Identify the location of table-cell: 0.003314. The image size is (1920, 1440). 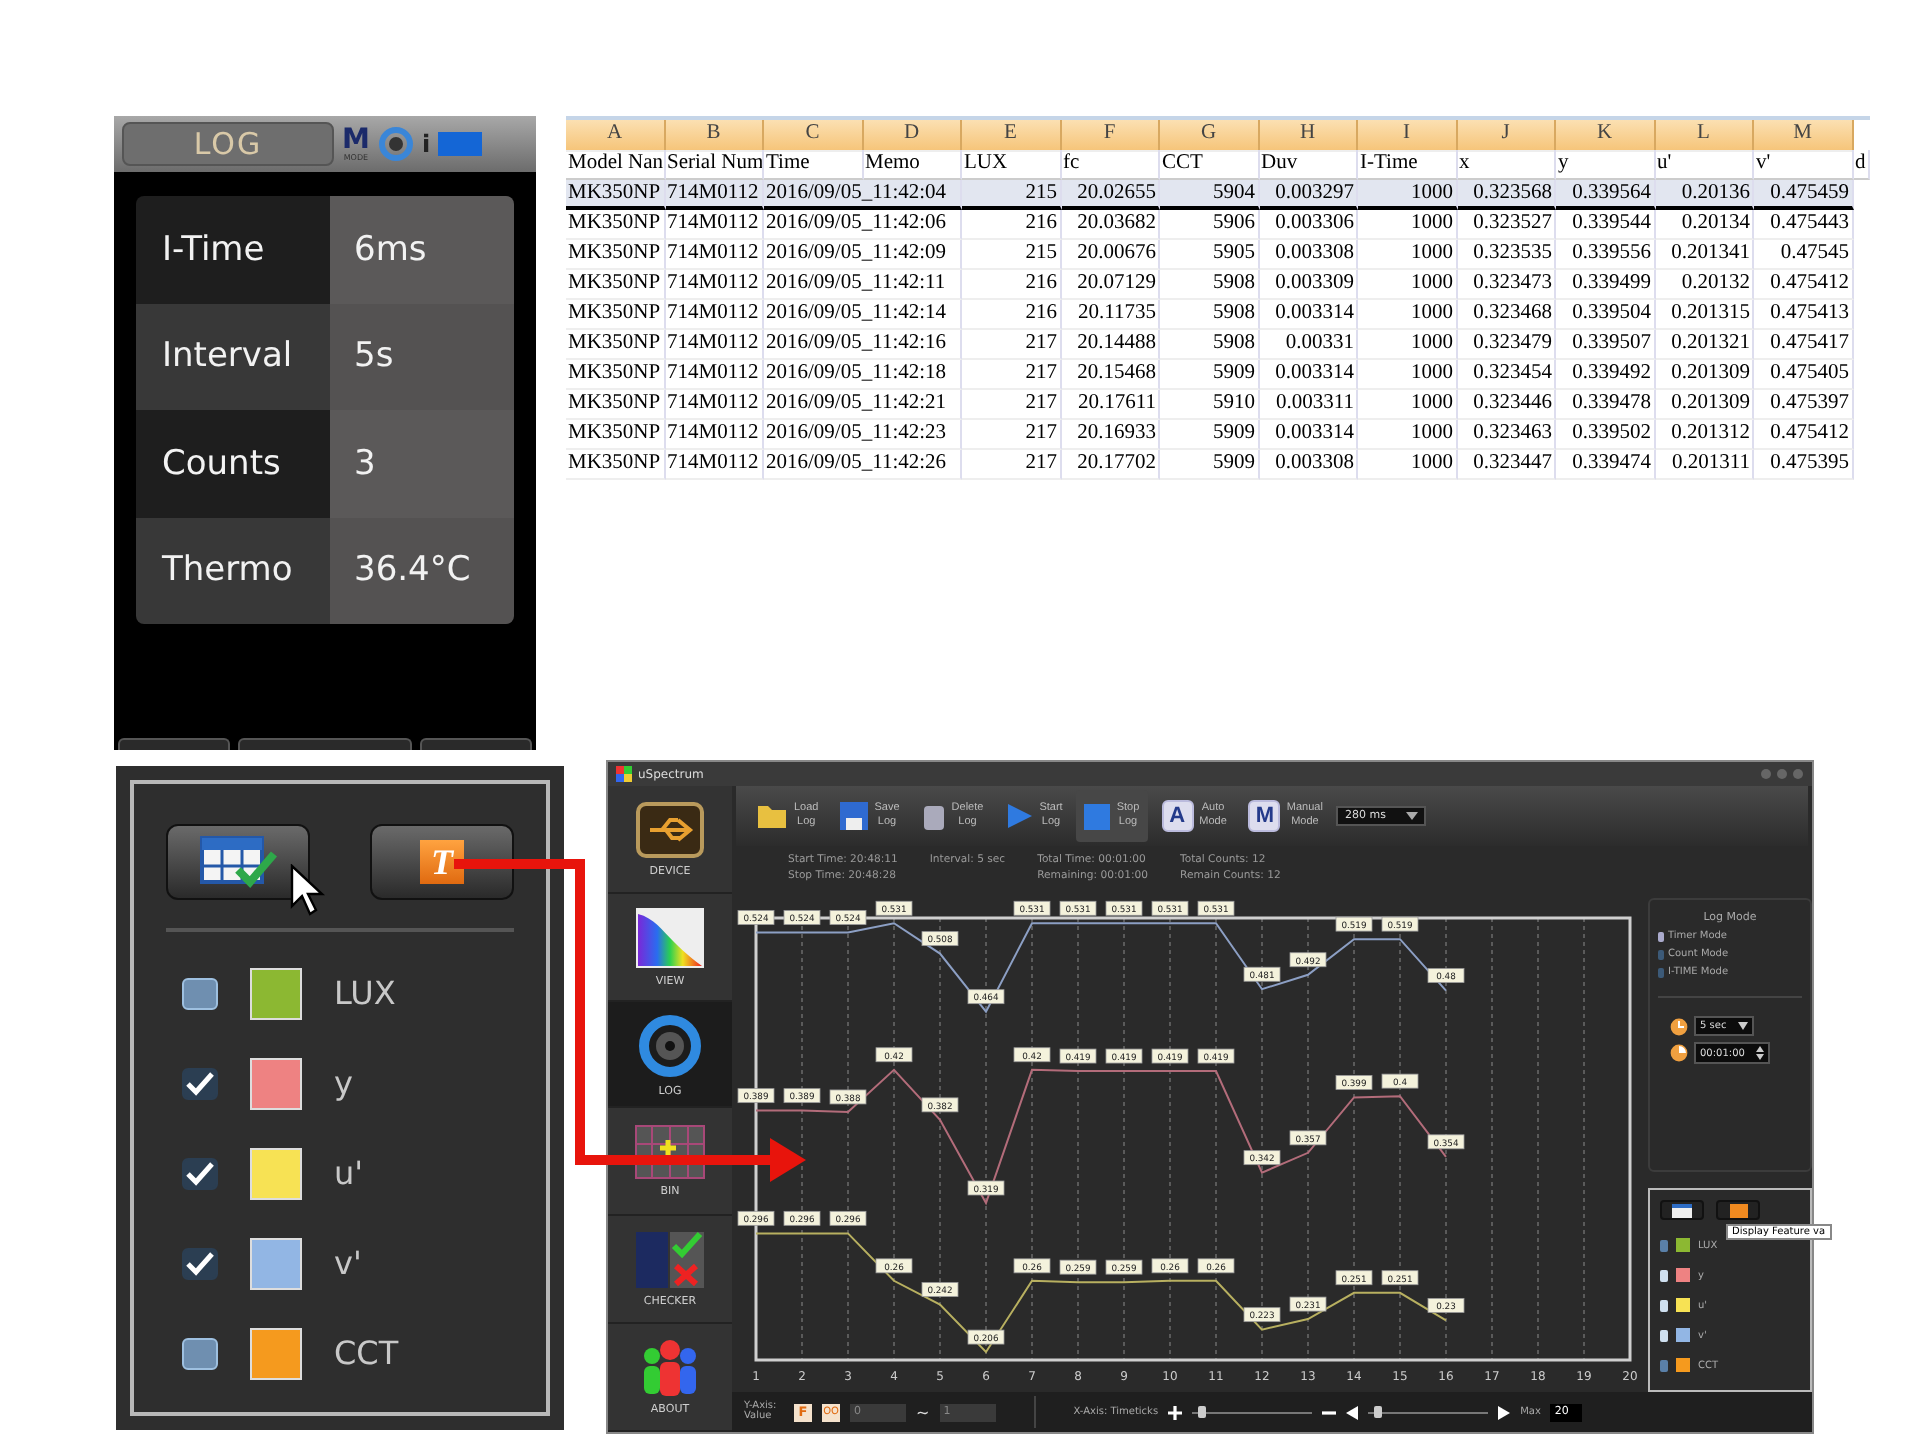
(1308, 435).